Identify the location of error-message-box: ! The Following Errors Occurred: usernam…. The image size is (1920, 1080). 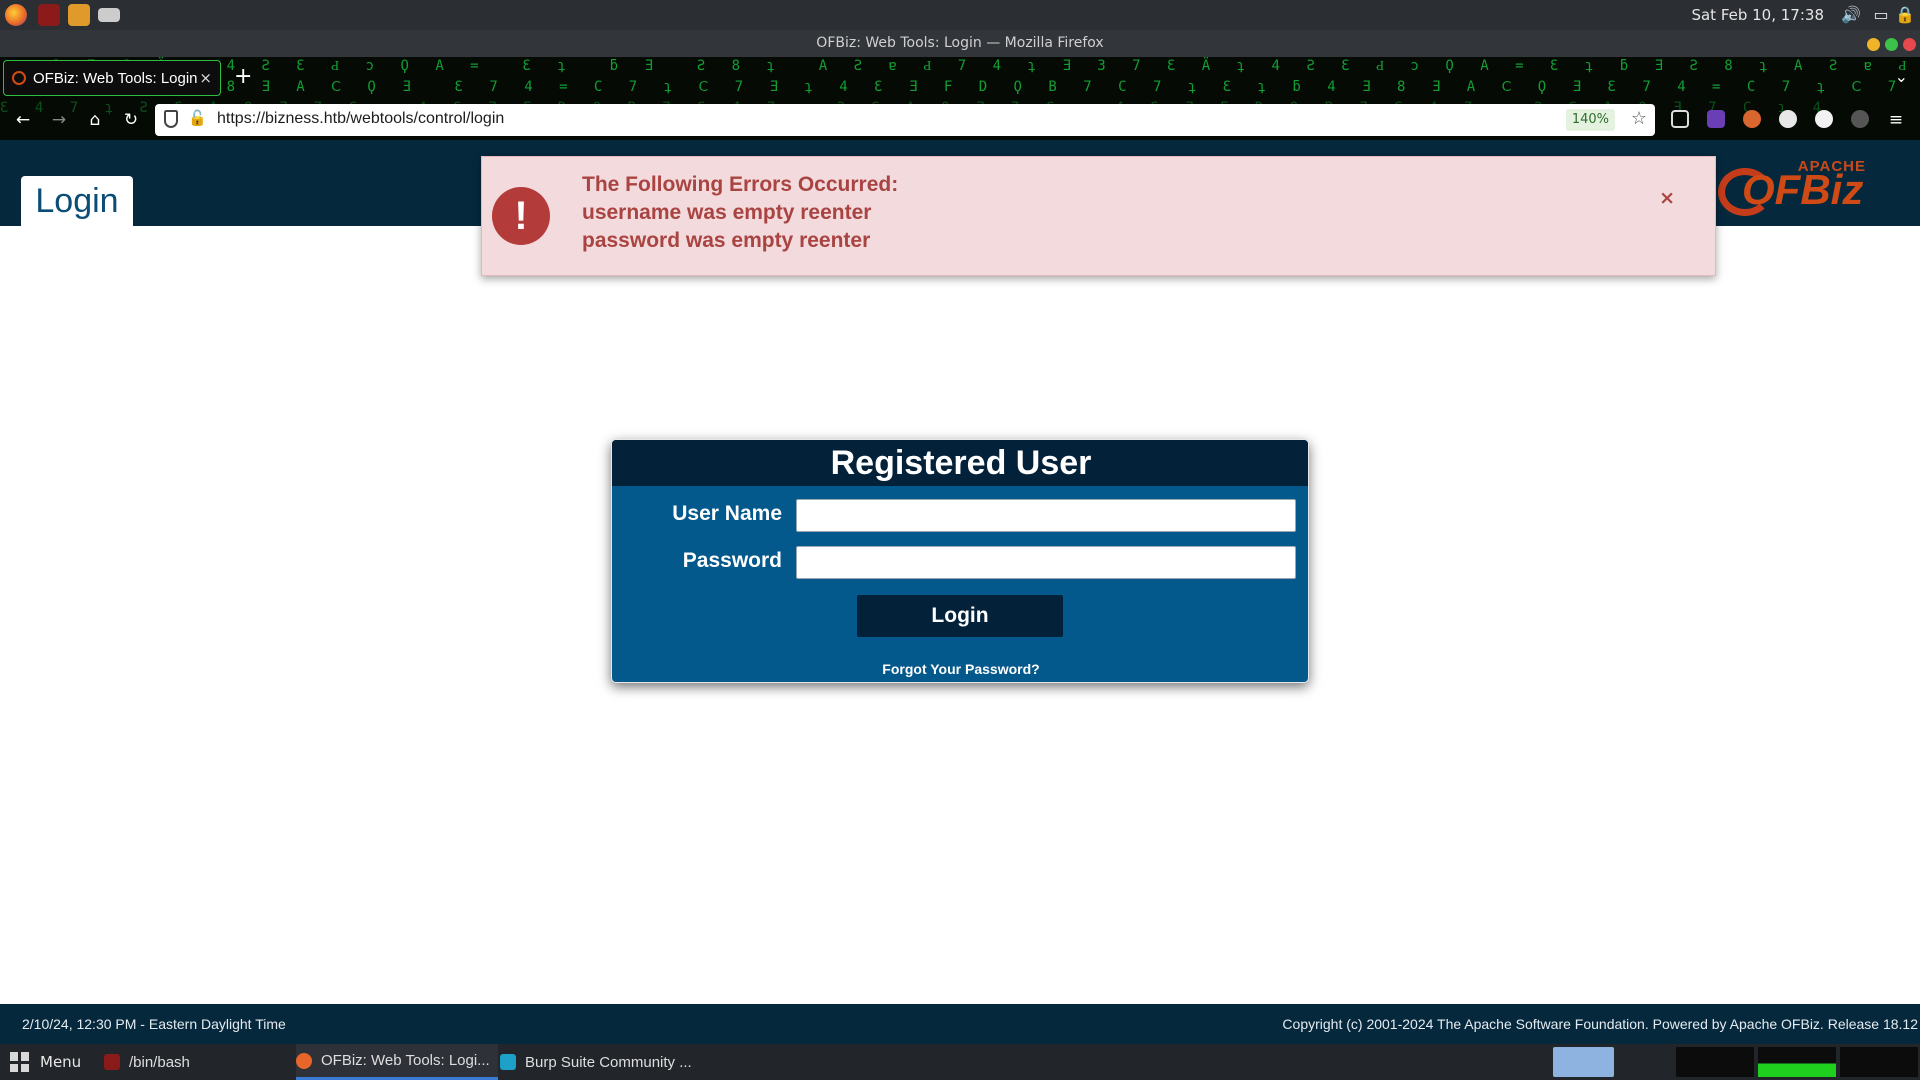
(1098, 216).